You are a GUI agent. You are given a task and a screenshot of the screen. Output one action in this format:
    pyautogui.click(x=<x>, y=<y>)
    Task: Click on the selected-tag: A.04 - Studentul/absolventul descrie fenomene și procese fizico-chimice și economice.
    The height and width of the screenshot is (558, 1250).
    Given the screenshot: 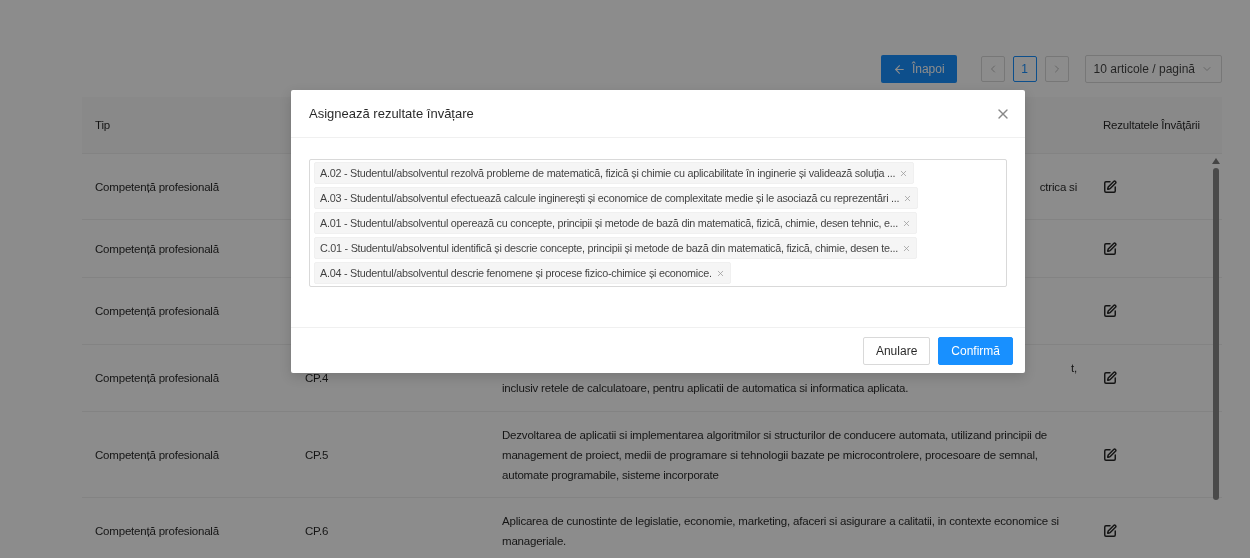 What is the action you would take?
    pyautogui.click(x=522, y=273)
    